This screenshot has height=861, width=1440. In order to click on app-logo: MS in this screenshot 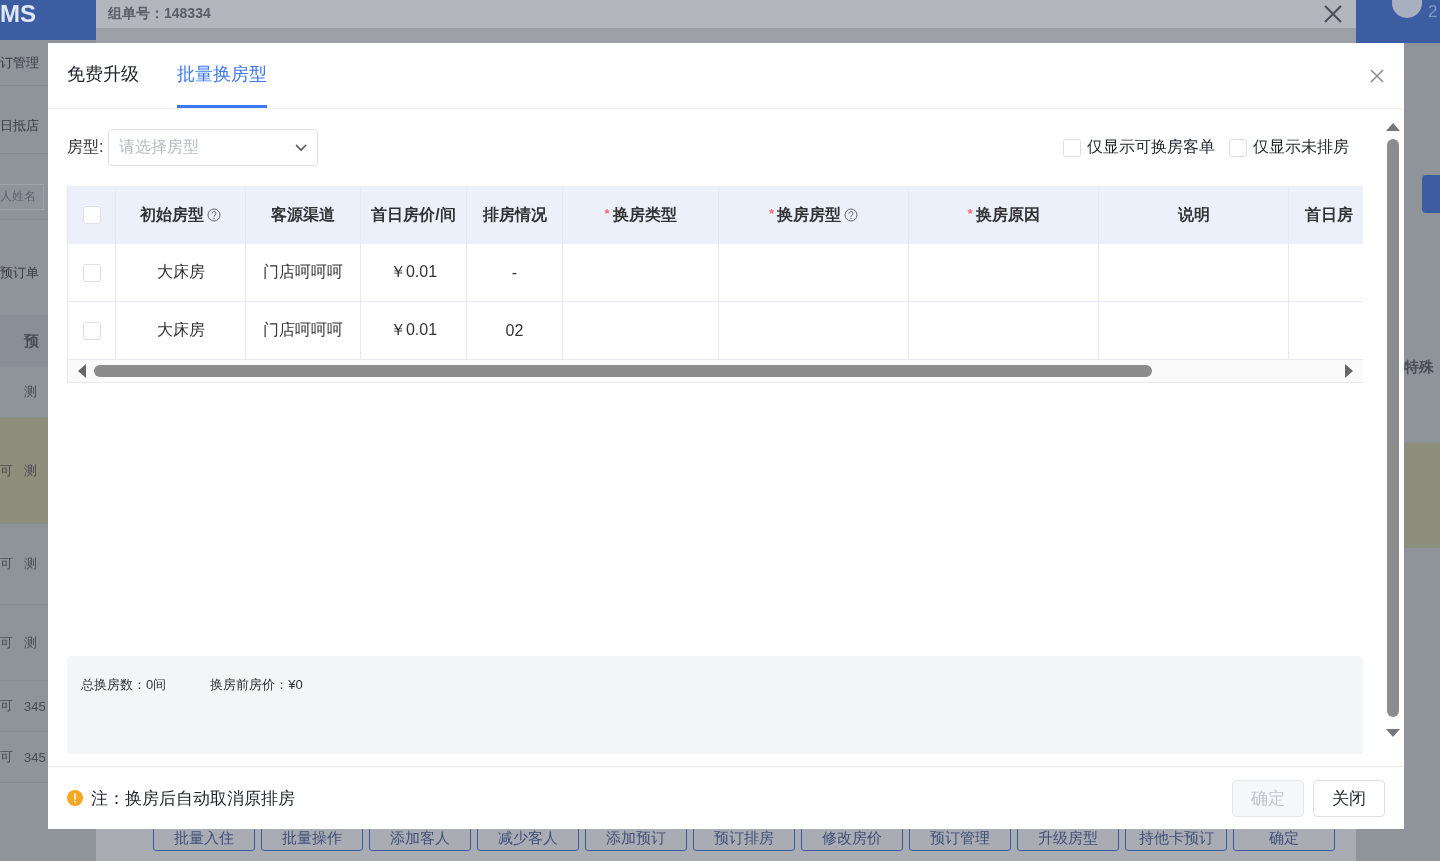, I will do `click(18, 14)`.